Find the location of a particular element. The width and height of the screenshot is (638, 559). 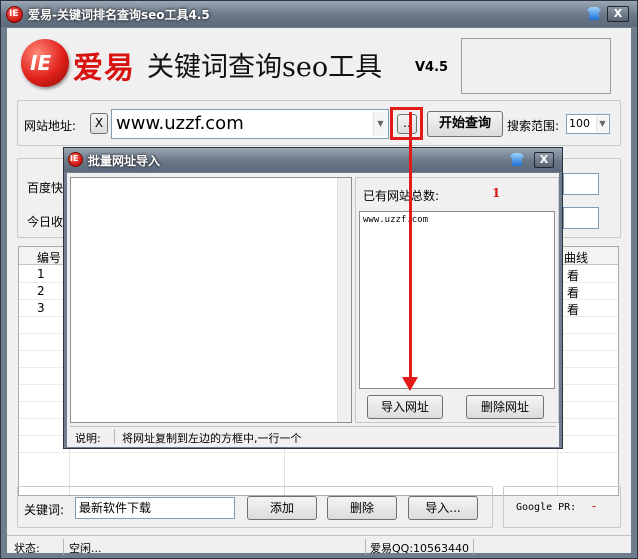

google-pr-label: Google PR: is located at coordinates (546, 507).